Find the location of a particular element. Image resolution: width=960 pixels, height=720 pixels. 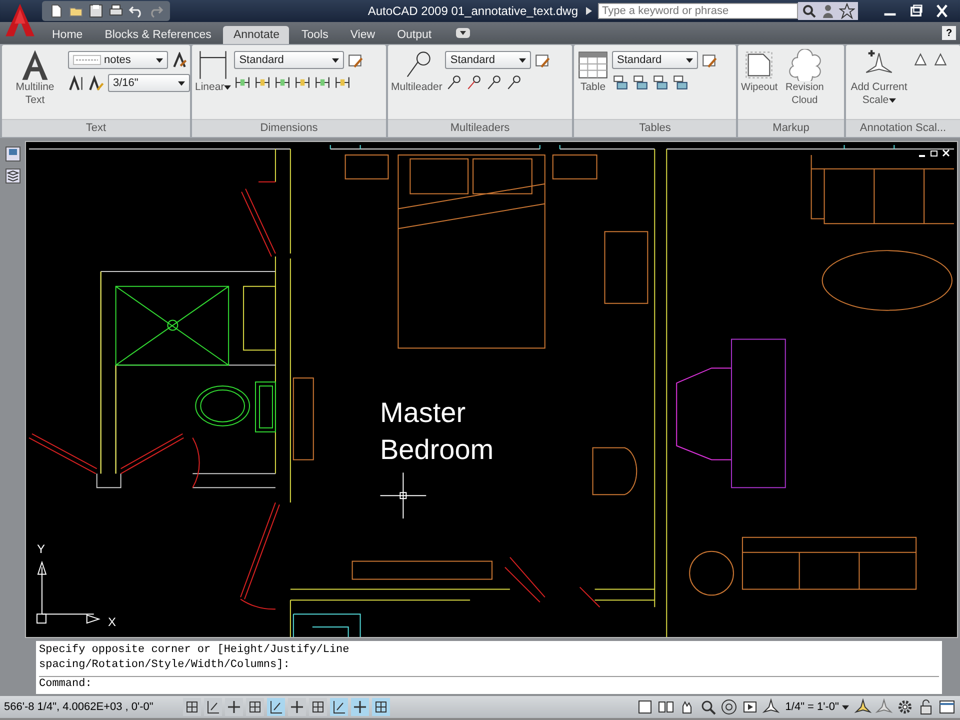

markup-tool-button: Wipeout is located at coordinates (759, 87).